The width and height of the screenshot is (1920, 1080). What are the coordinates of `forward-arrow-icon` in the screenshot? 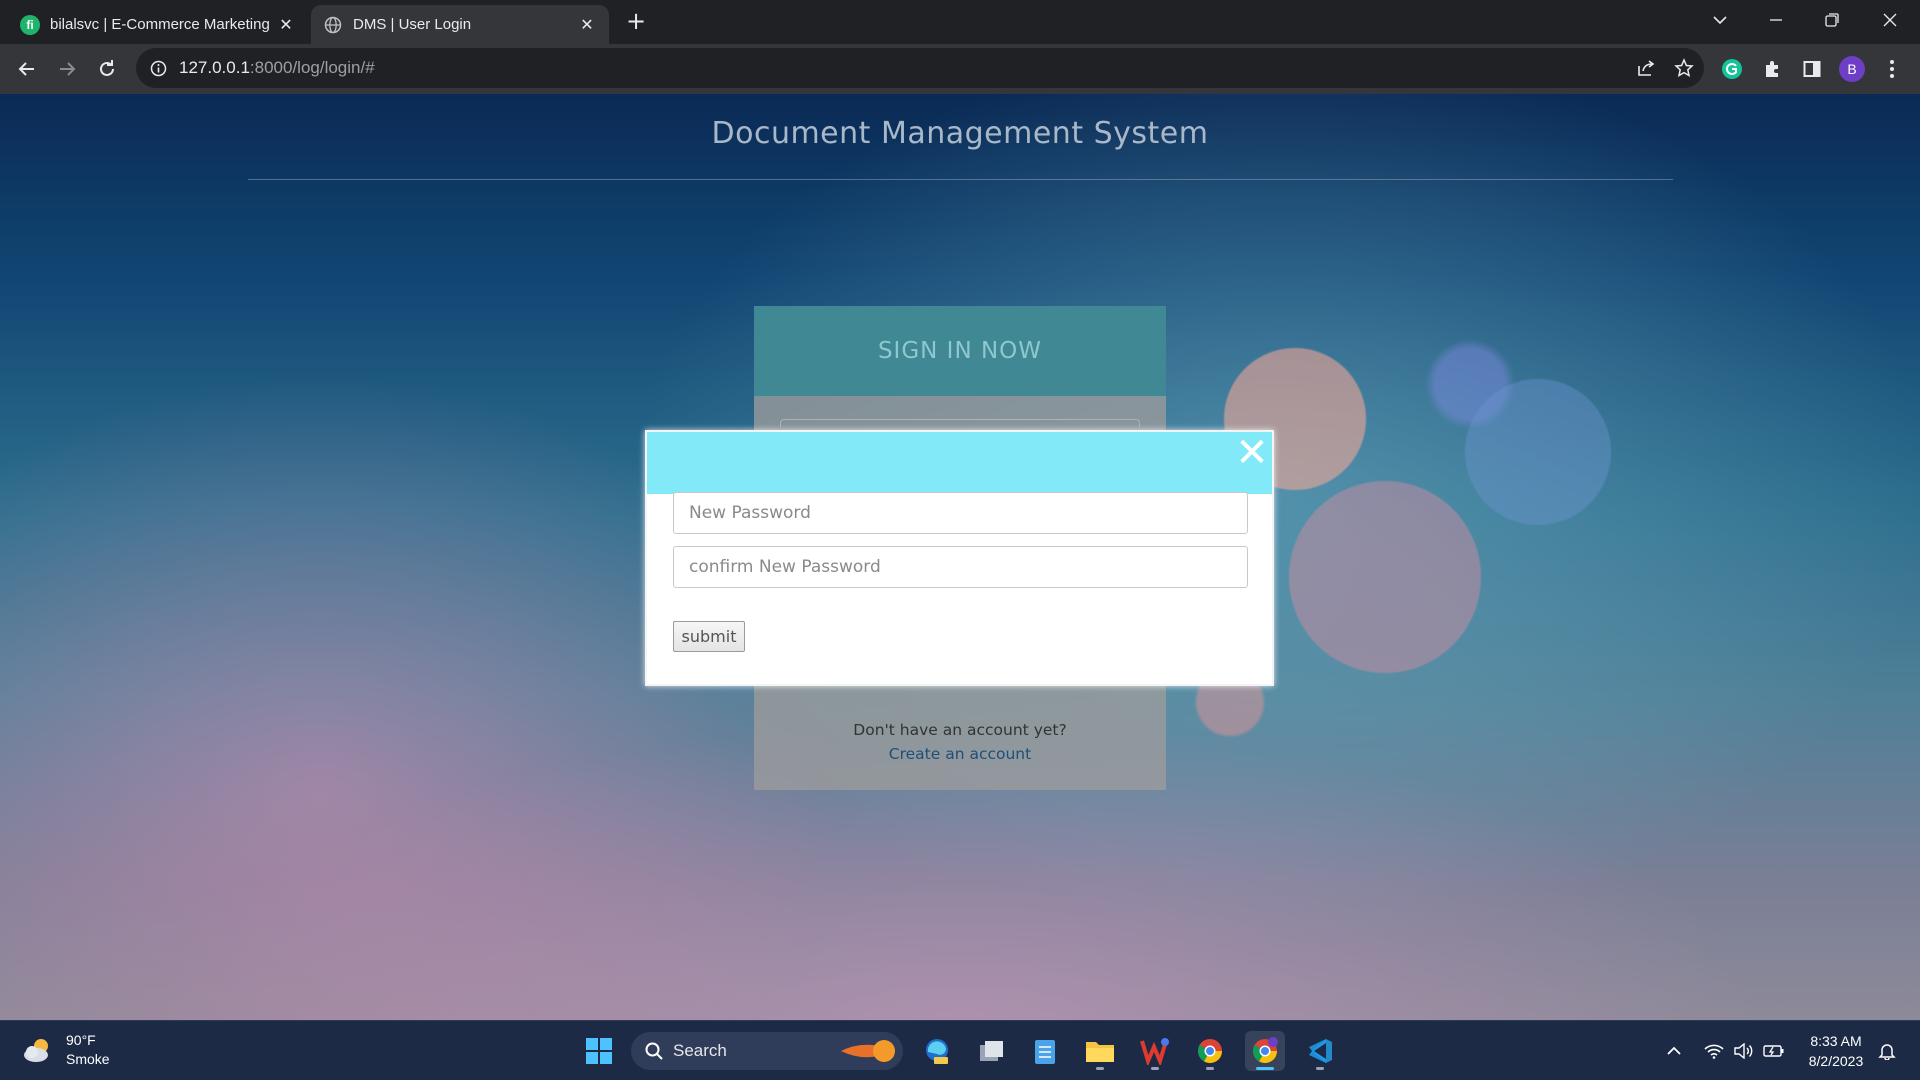 It's located at (67, 69).